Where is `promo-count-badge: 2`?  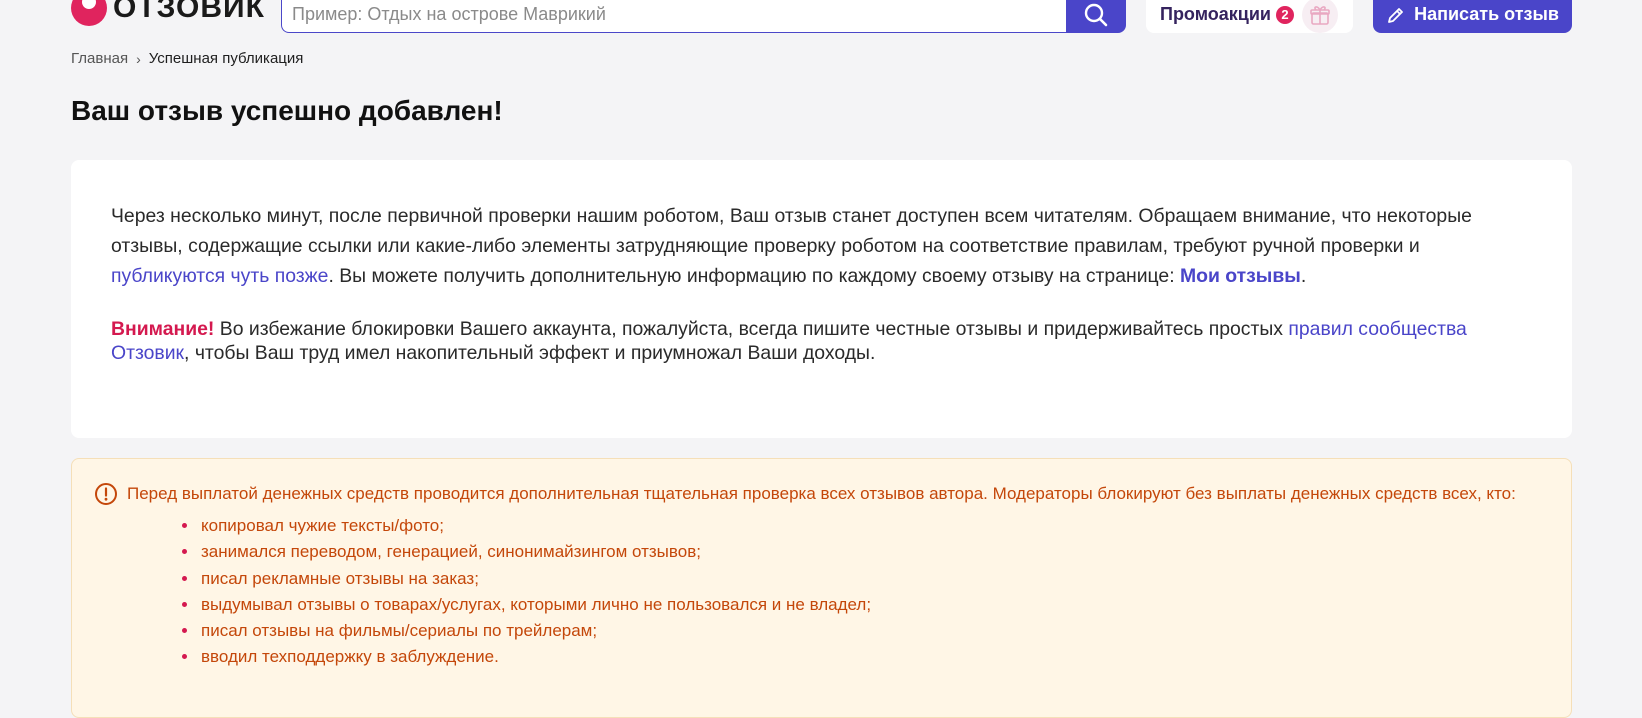 promo-count-badge: 2 is located at coordinates (1284, 14).